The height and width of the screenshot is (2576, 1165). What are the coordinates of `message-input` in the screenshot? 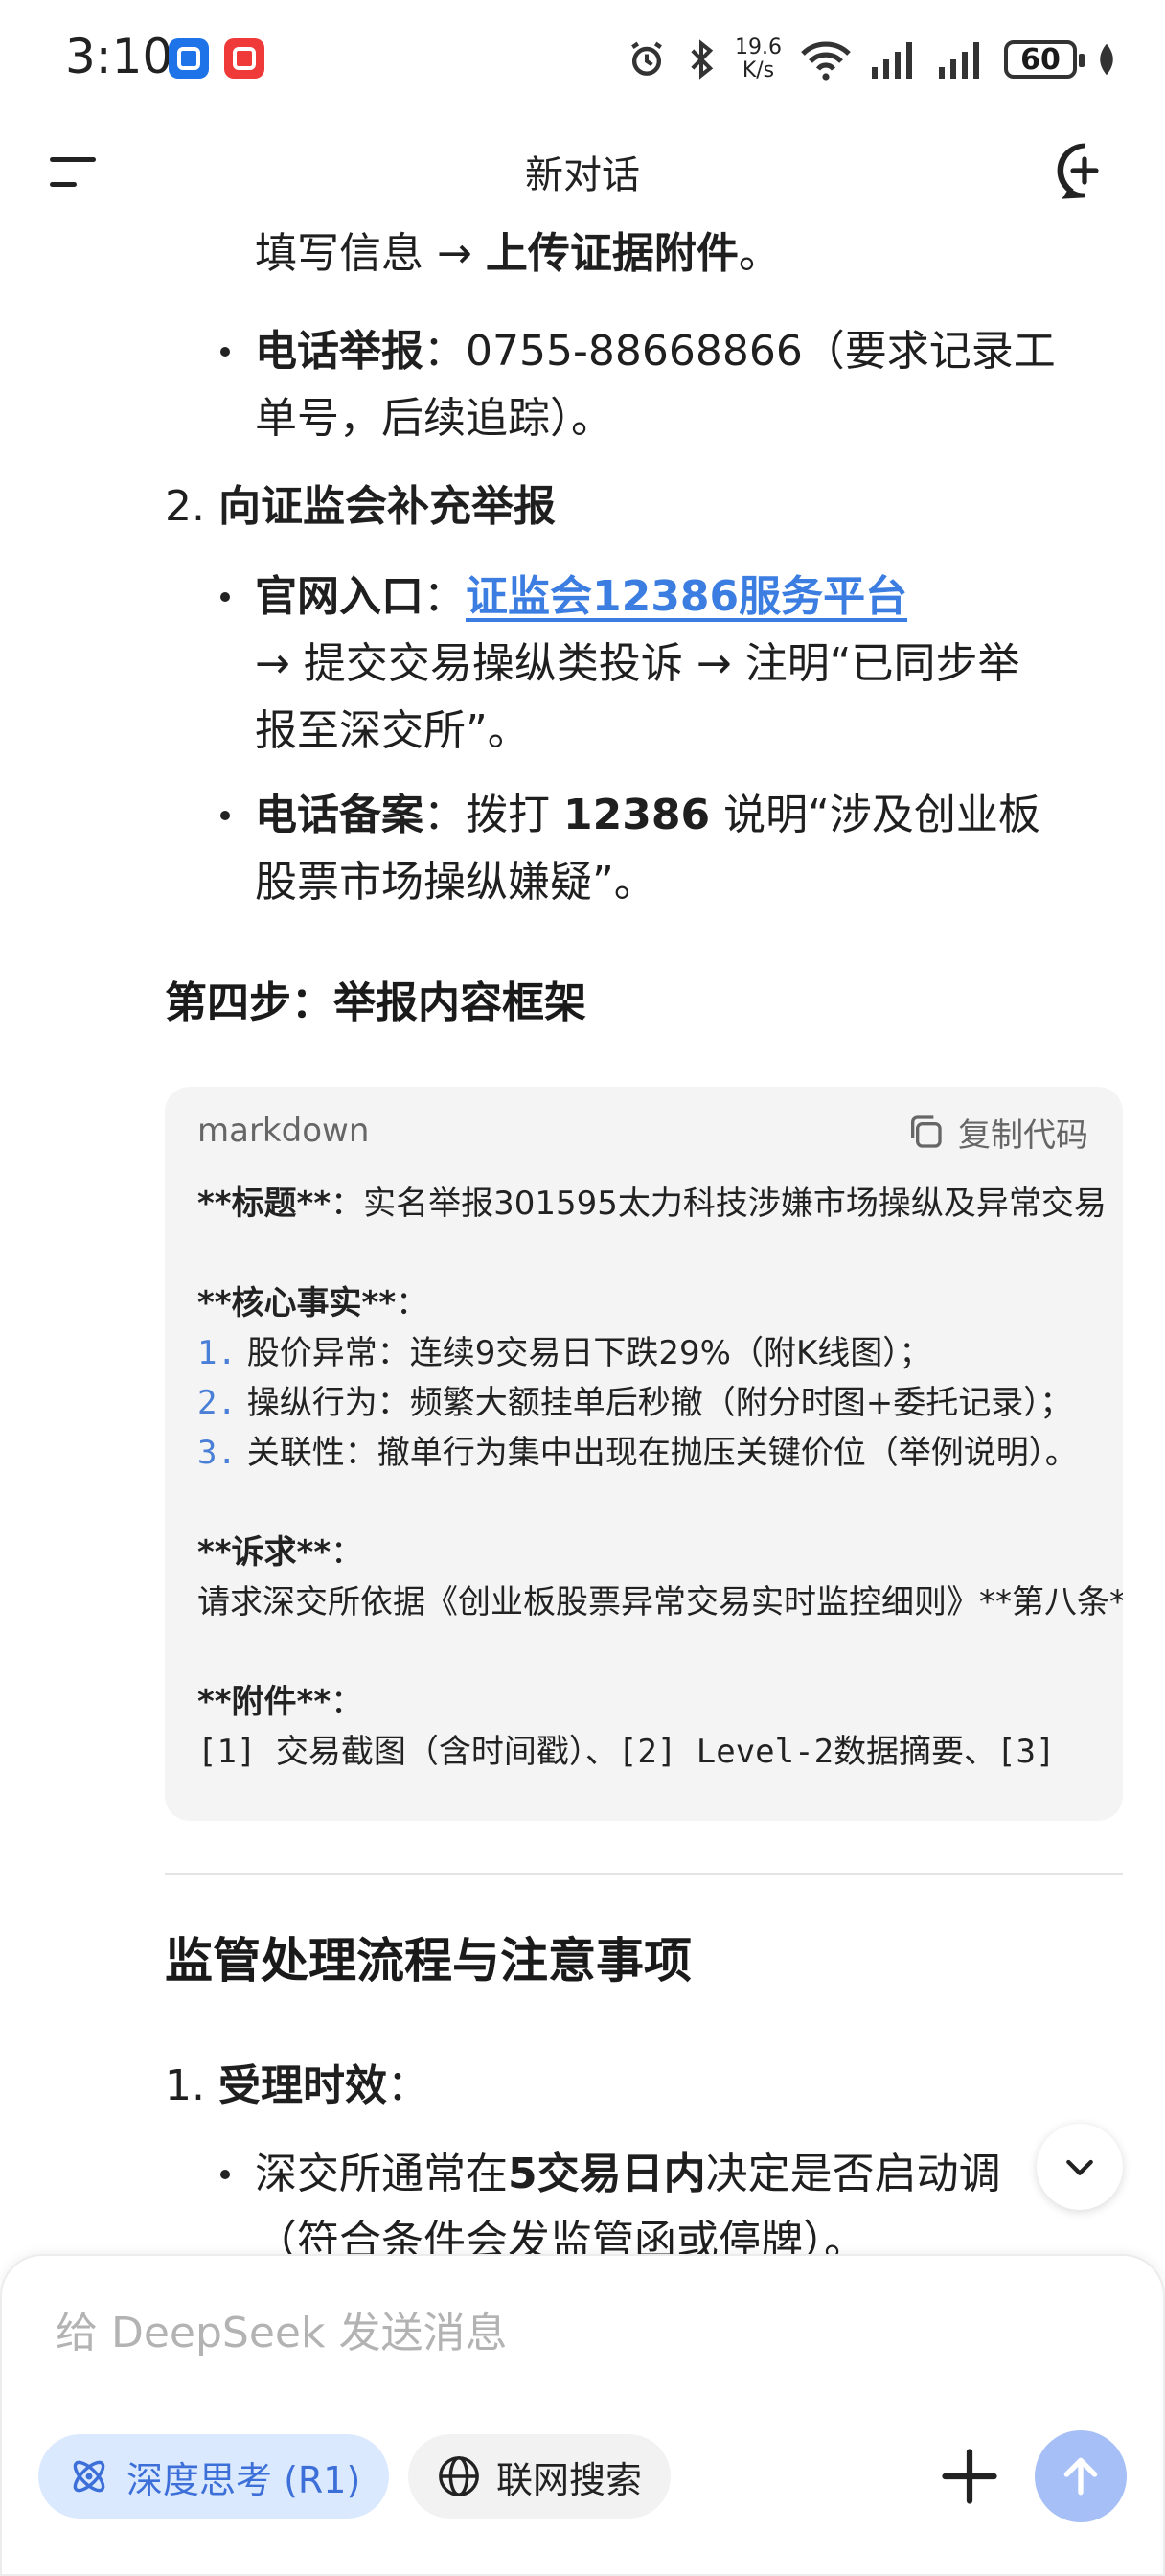 It's located at (582, 2332).